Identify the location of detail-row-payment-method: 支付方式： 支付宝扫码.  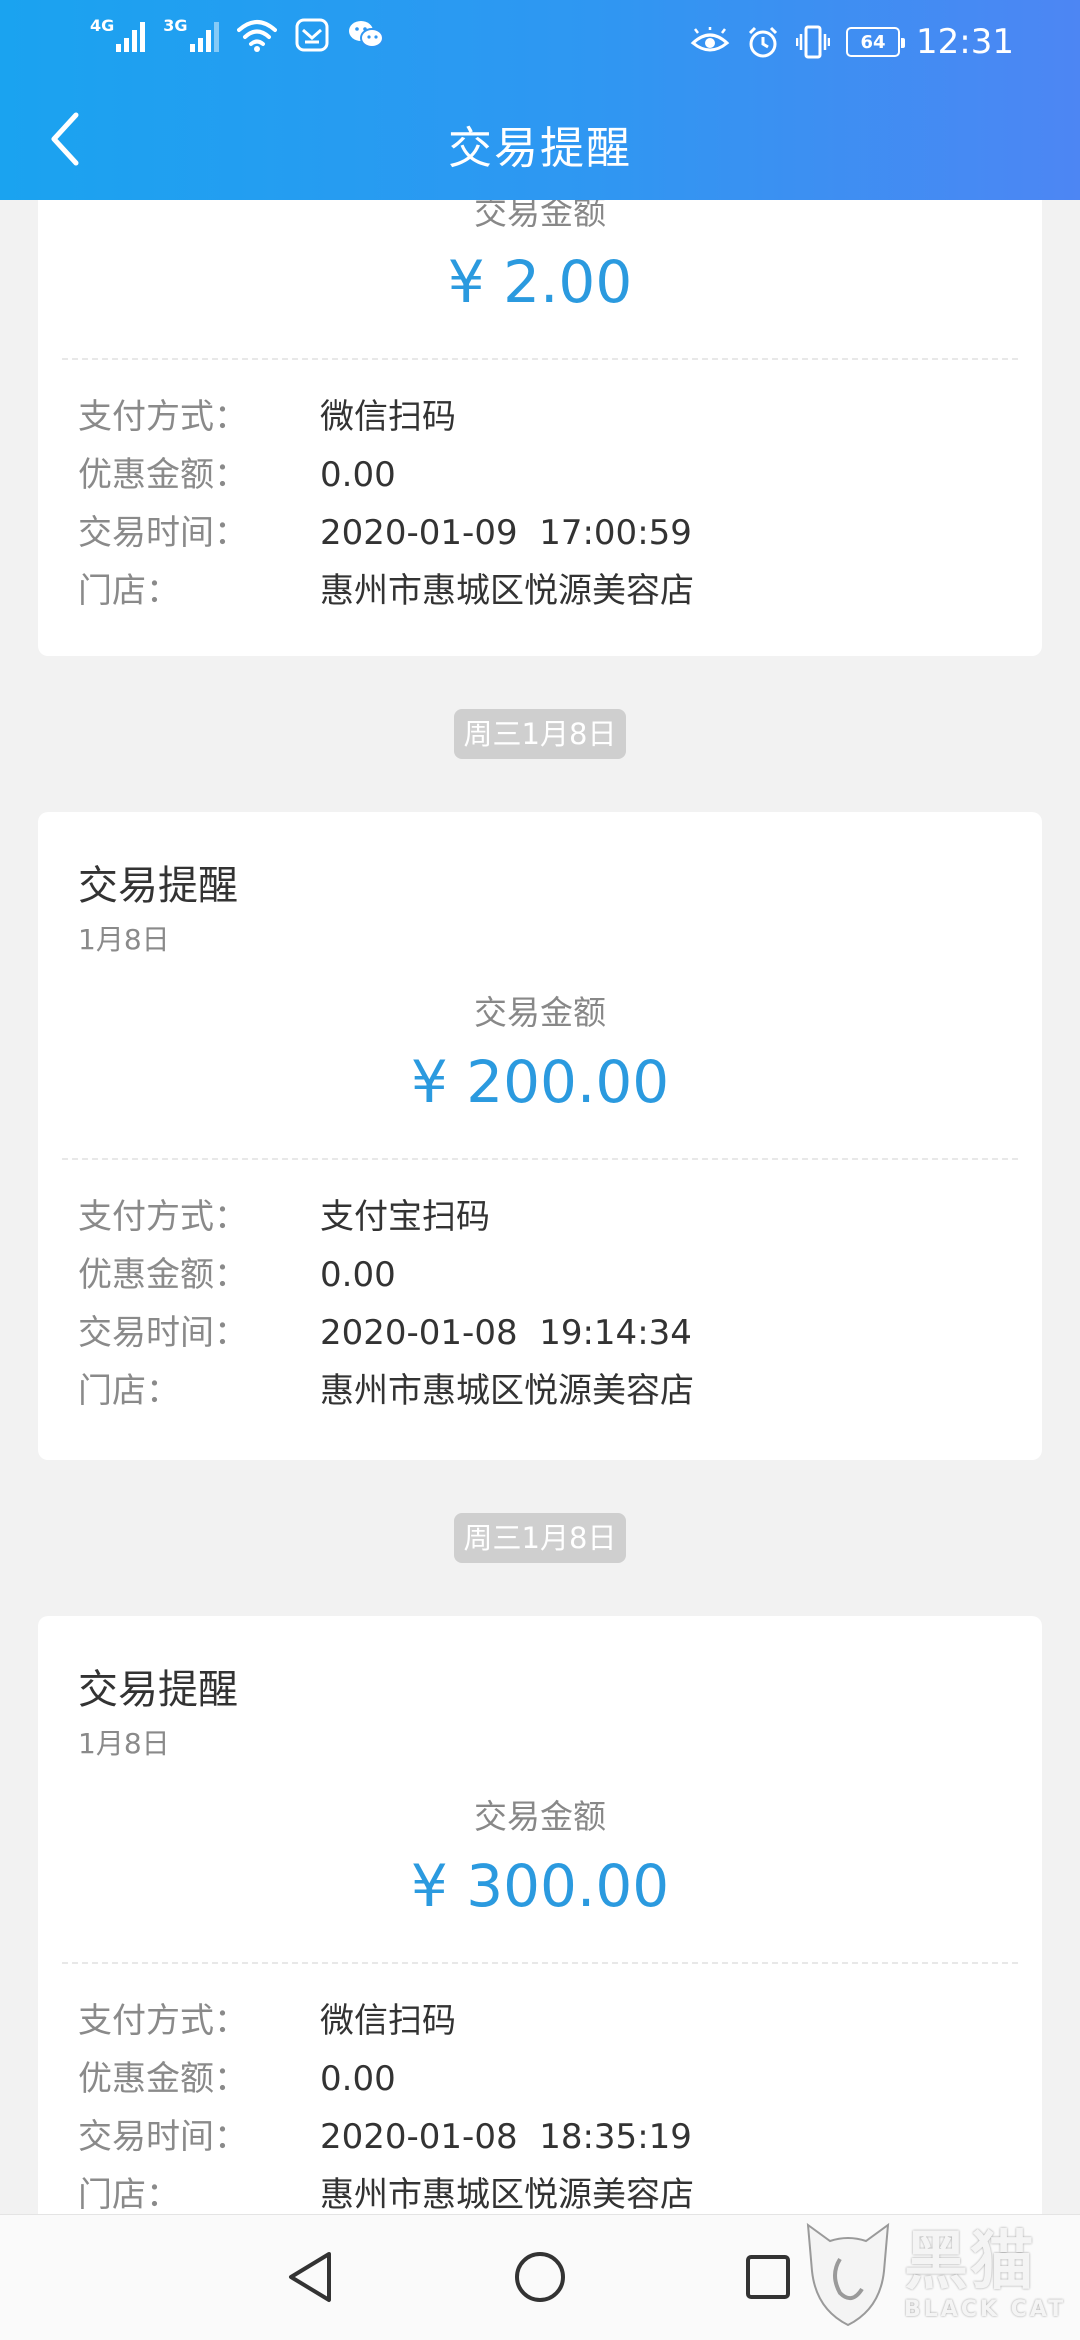
(540, 1217).